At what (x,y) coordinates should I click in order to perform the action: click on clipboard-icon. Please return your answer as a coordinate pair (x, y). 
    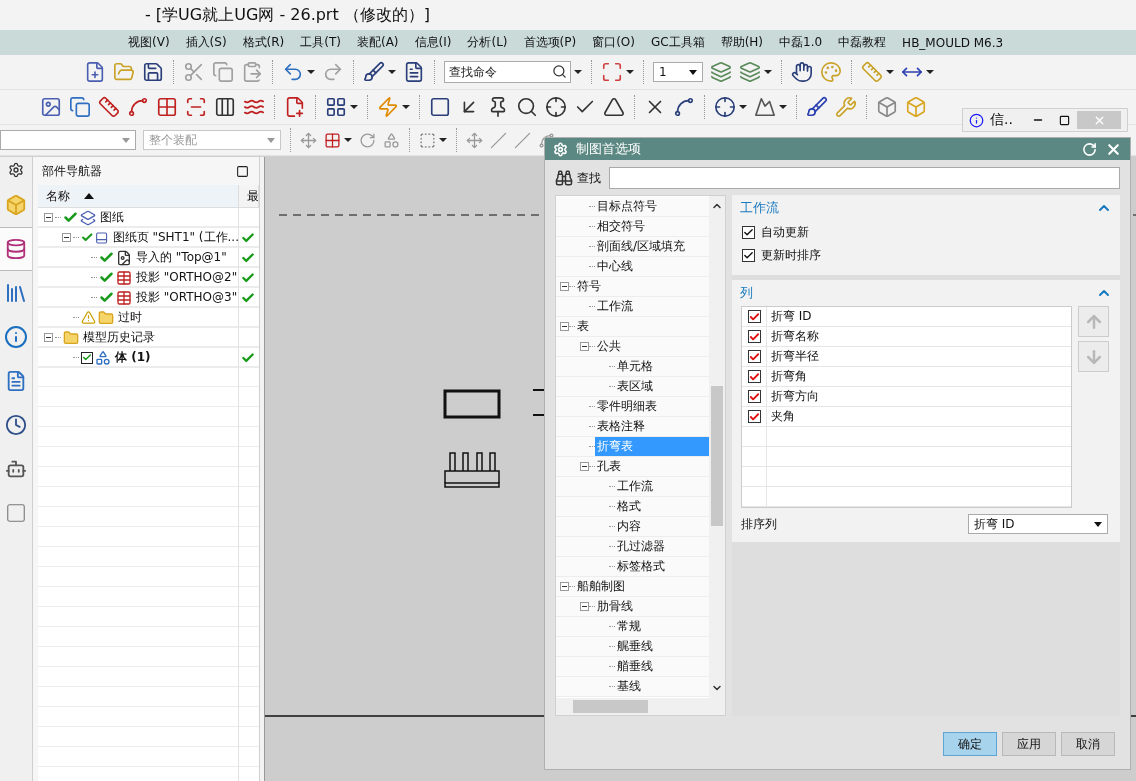
    Looking at the image, I should click on (252, 72).